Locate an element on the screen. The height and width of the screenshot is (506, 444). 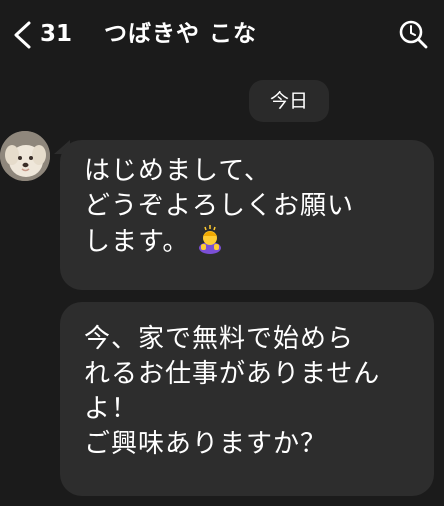
dog-avatar-image is located at coordinates (25, 156).